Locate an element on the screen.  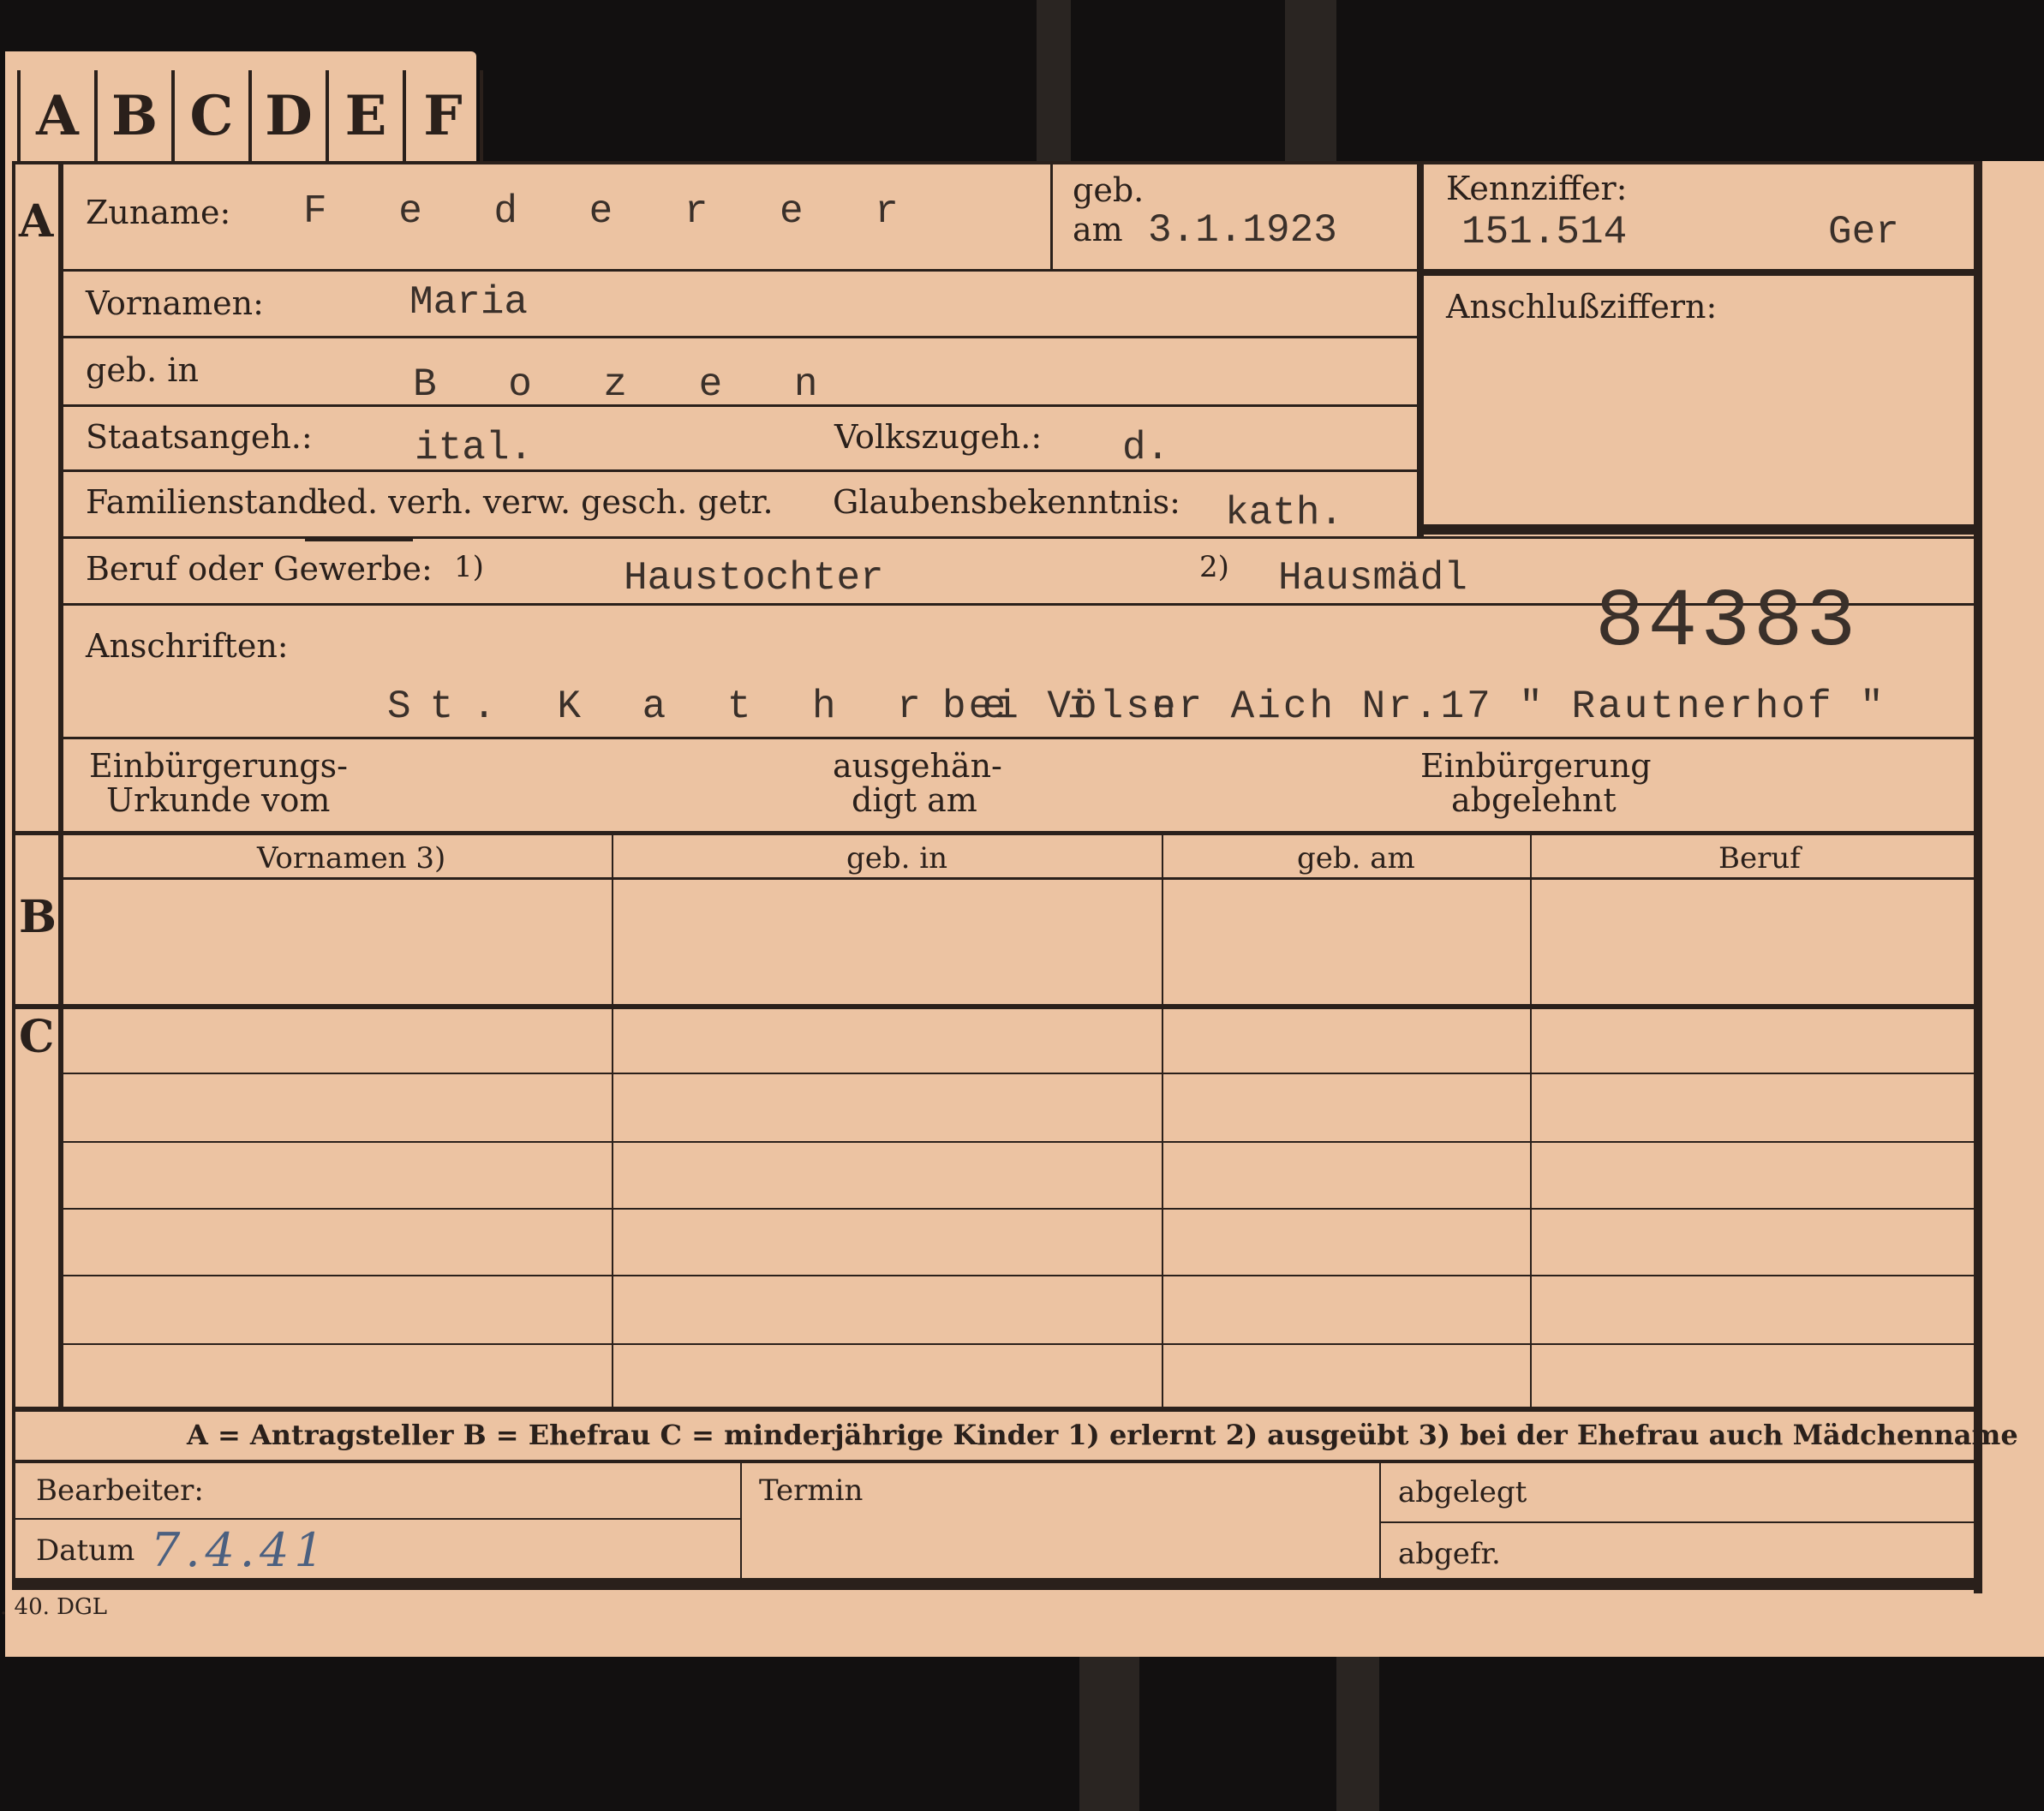
col-geb-in: geb. in is located at coordinates (897, 858).